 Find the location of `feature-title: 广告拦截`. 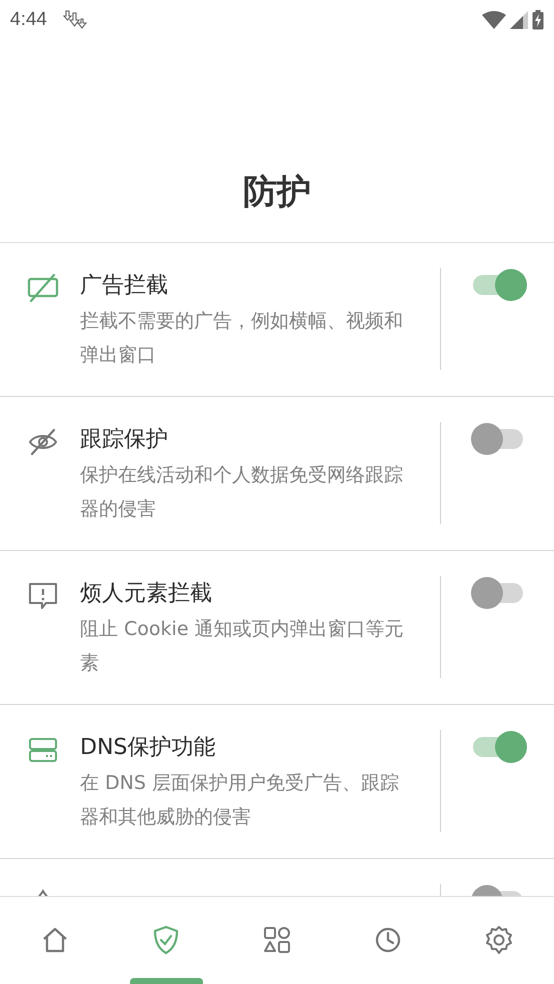

feature-title: 广告拦截 is located at coordinates (124, 286).